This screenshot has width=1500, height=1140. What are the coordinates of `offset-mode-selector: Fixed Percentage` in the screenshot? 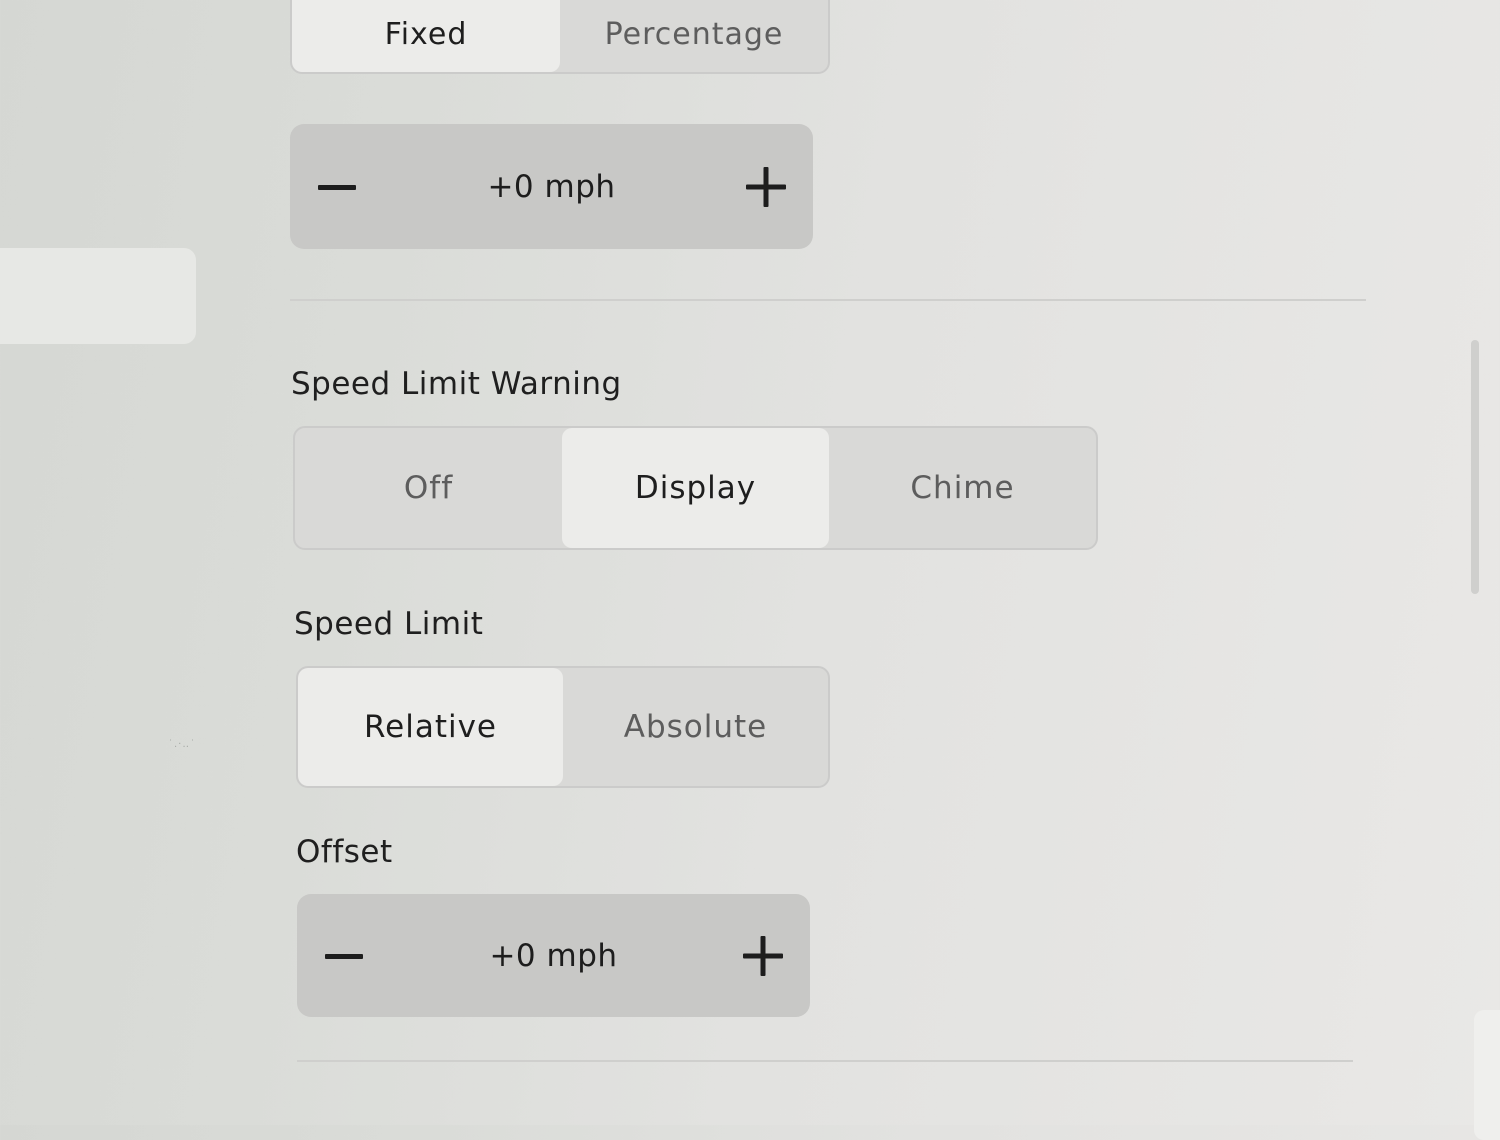 It's located at (560, 37).